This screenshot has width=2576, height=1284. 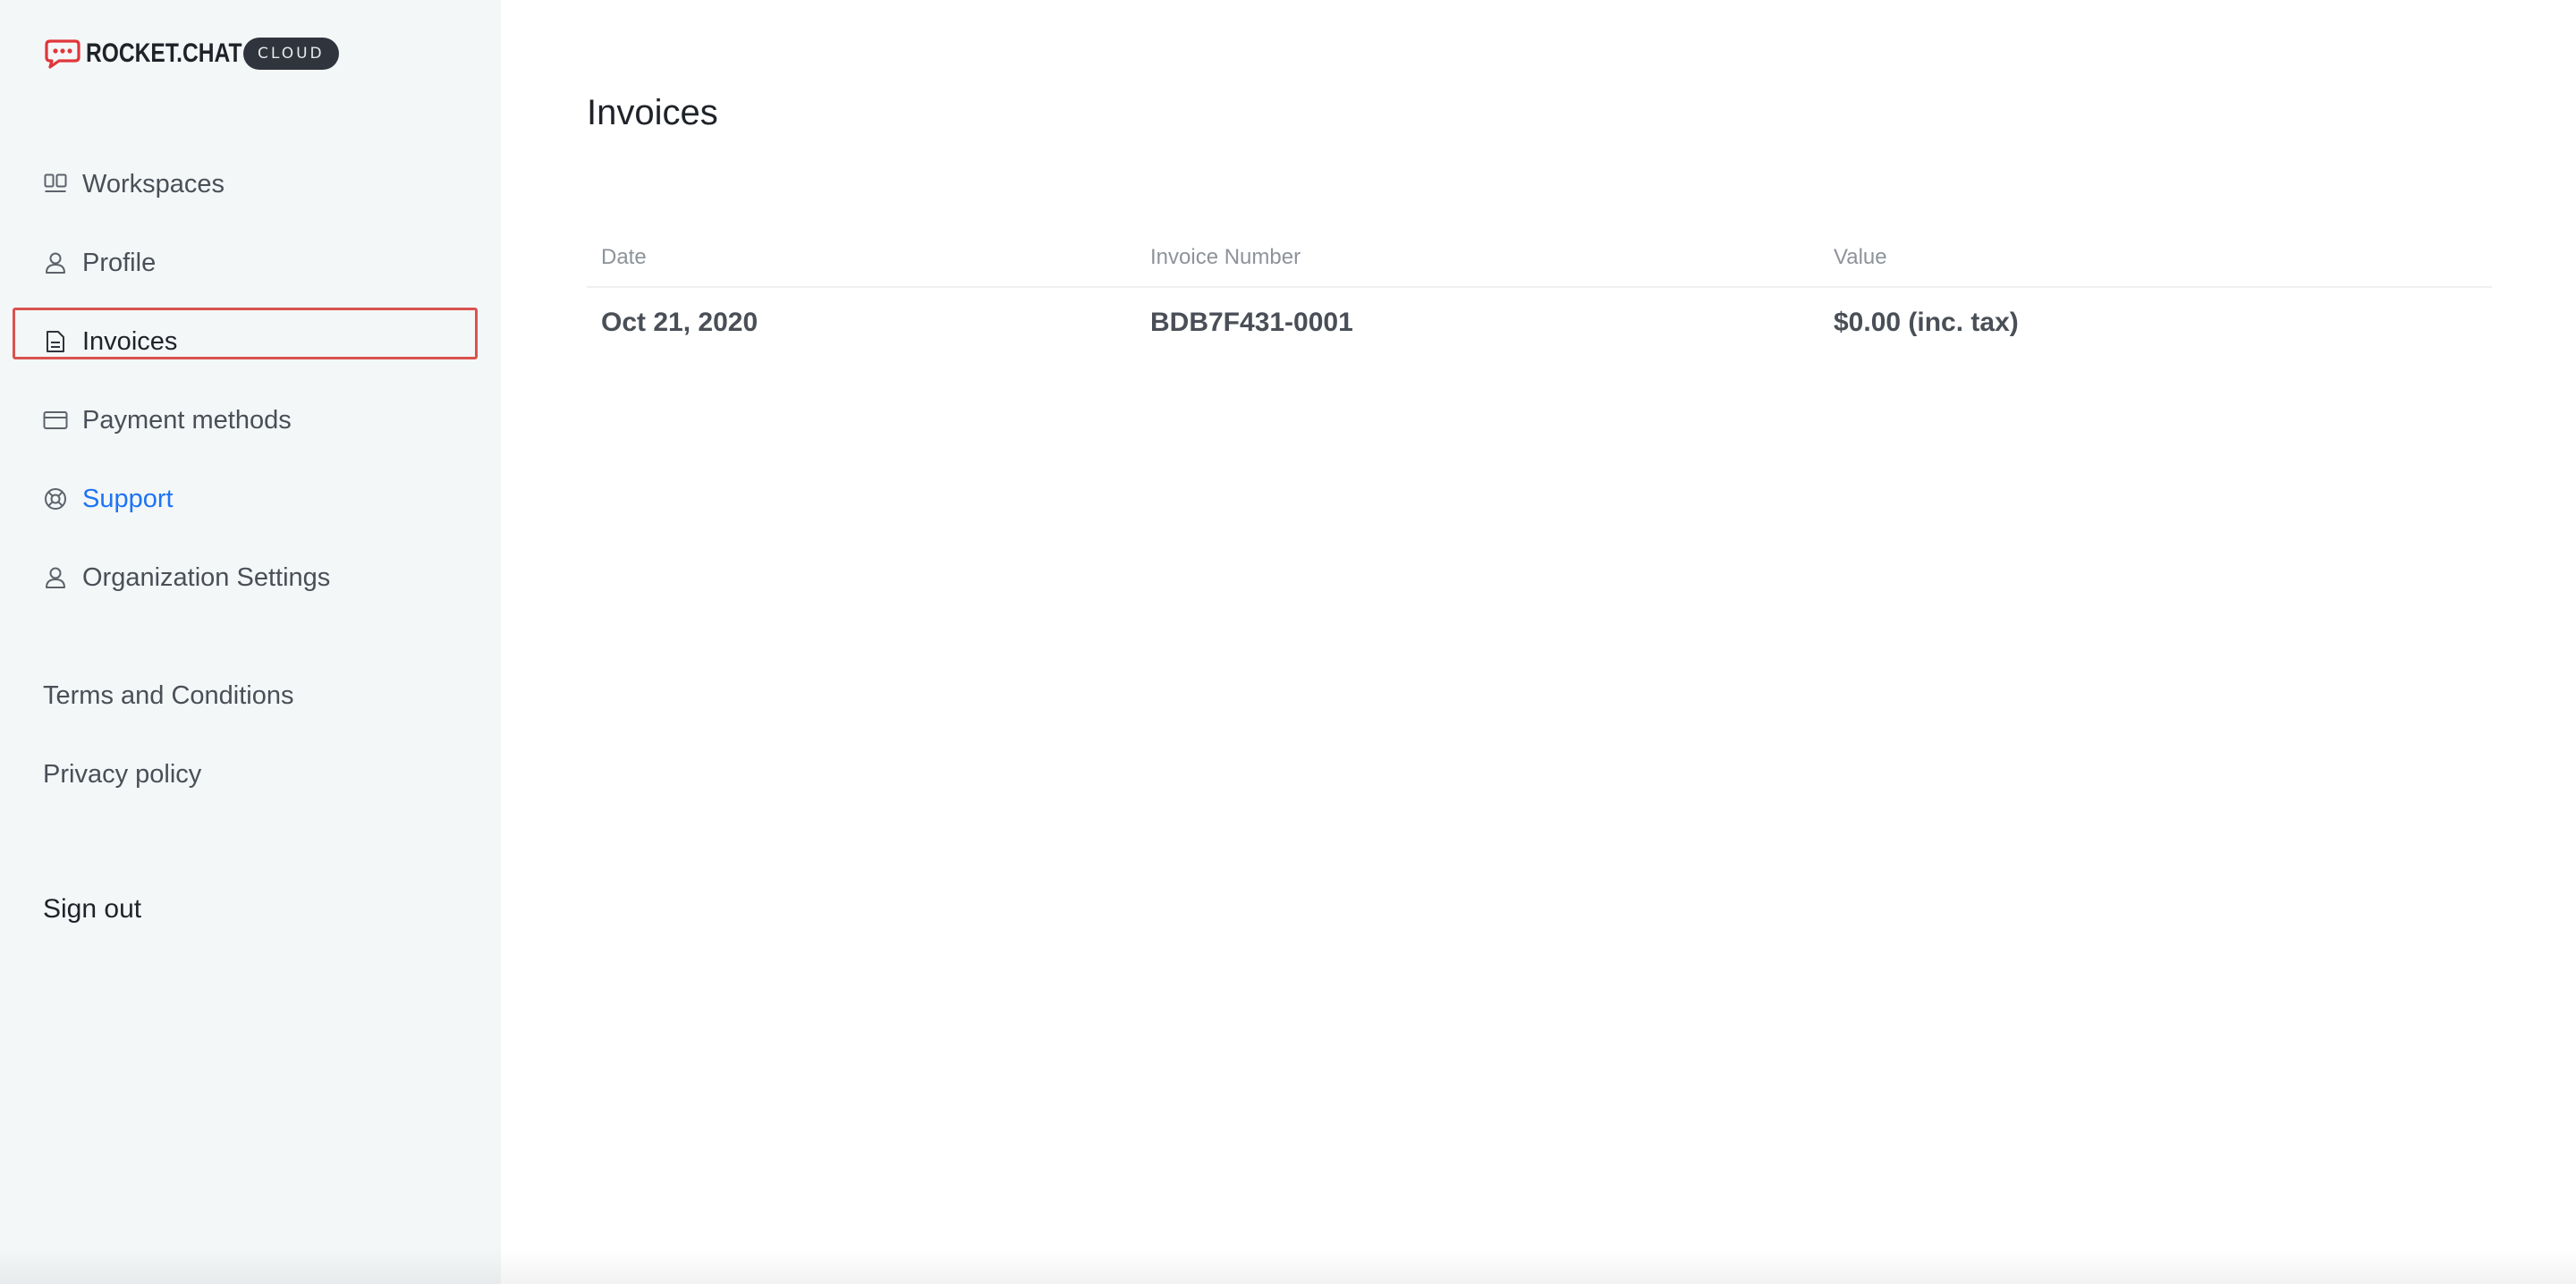 What do you see at coordinates (168, 696) in the screenshot?
I see `terms-and-conditions-link: Terms and Conditions` at bounding box center [168, 696].